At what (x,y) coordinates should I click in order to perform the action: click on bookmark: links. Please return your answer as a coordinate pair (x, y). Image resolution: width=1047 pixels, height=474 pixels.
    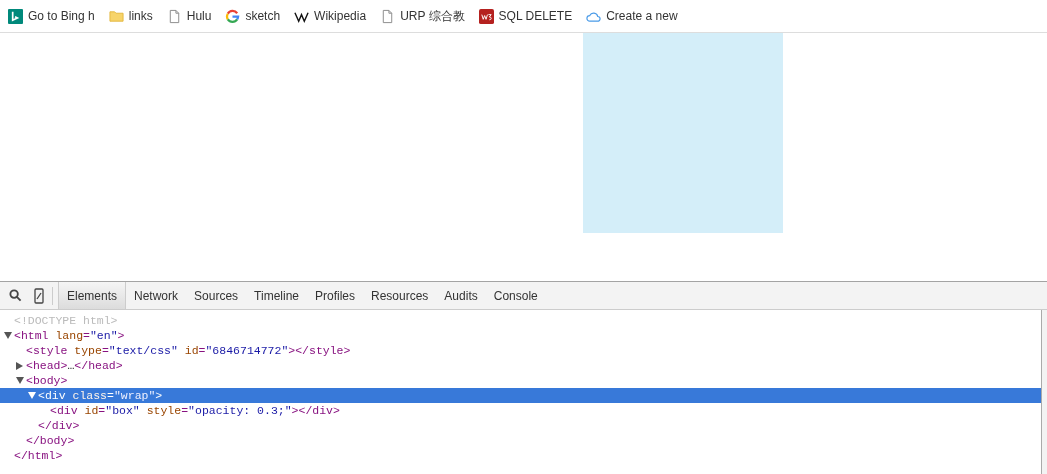
    Looking at the image, I should click on (130, 16).